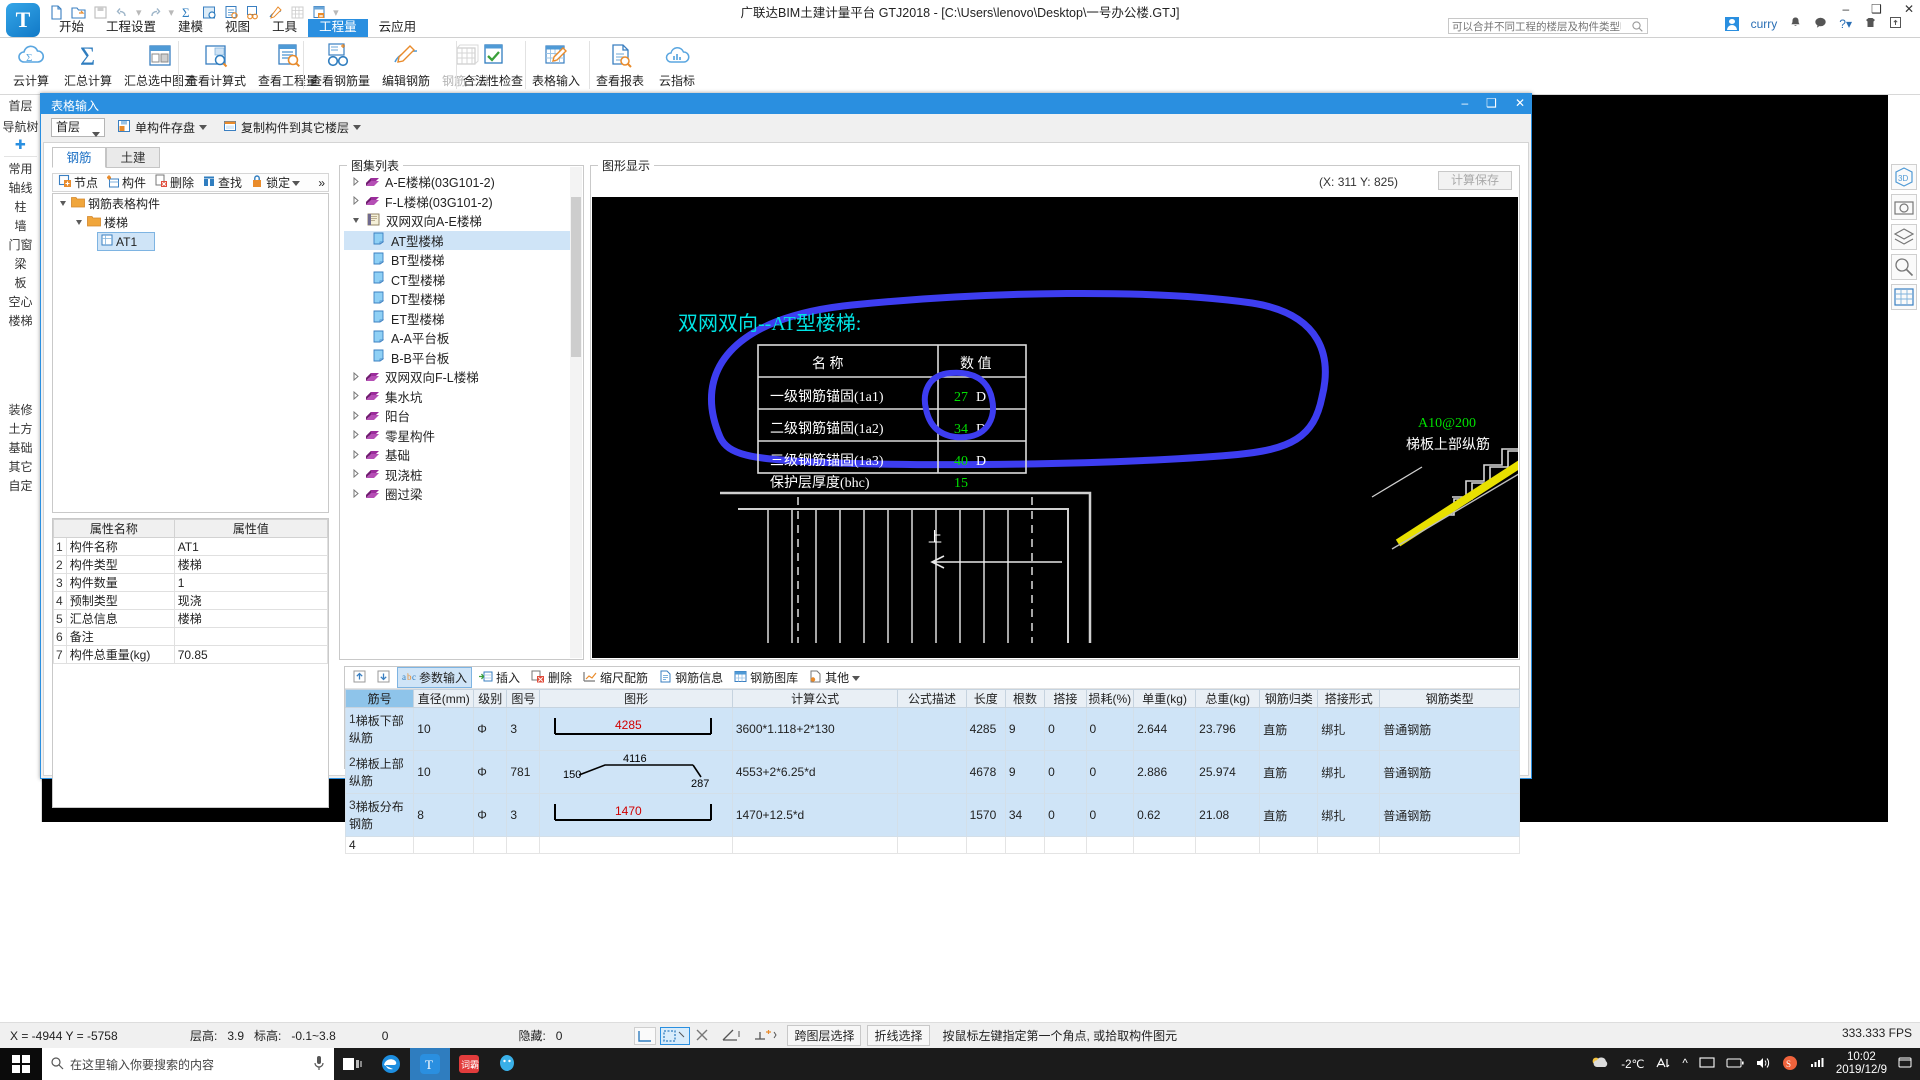 The height and width of the screenshot is (1080, 1920). What do you see at coordinates (1228, 698) in the screenshot?
I see `th-total-weight: 总重(kg)` at bounding box center [1228, 698].